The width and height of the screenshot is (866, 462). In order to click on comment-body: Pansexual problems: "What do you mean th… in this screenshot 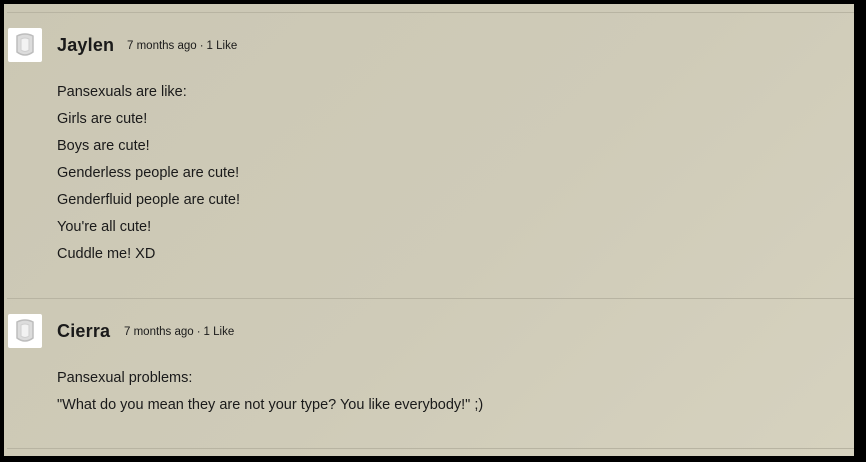, I will do `click(270, 392)`.